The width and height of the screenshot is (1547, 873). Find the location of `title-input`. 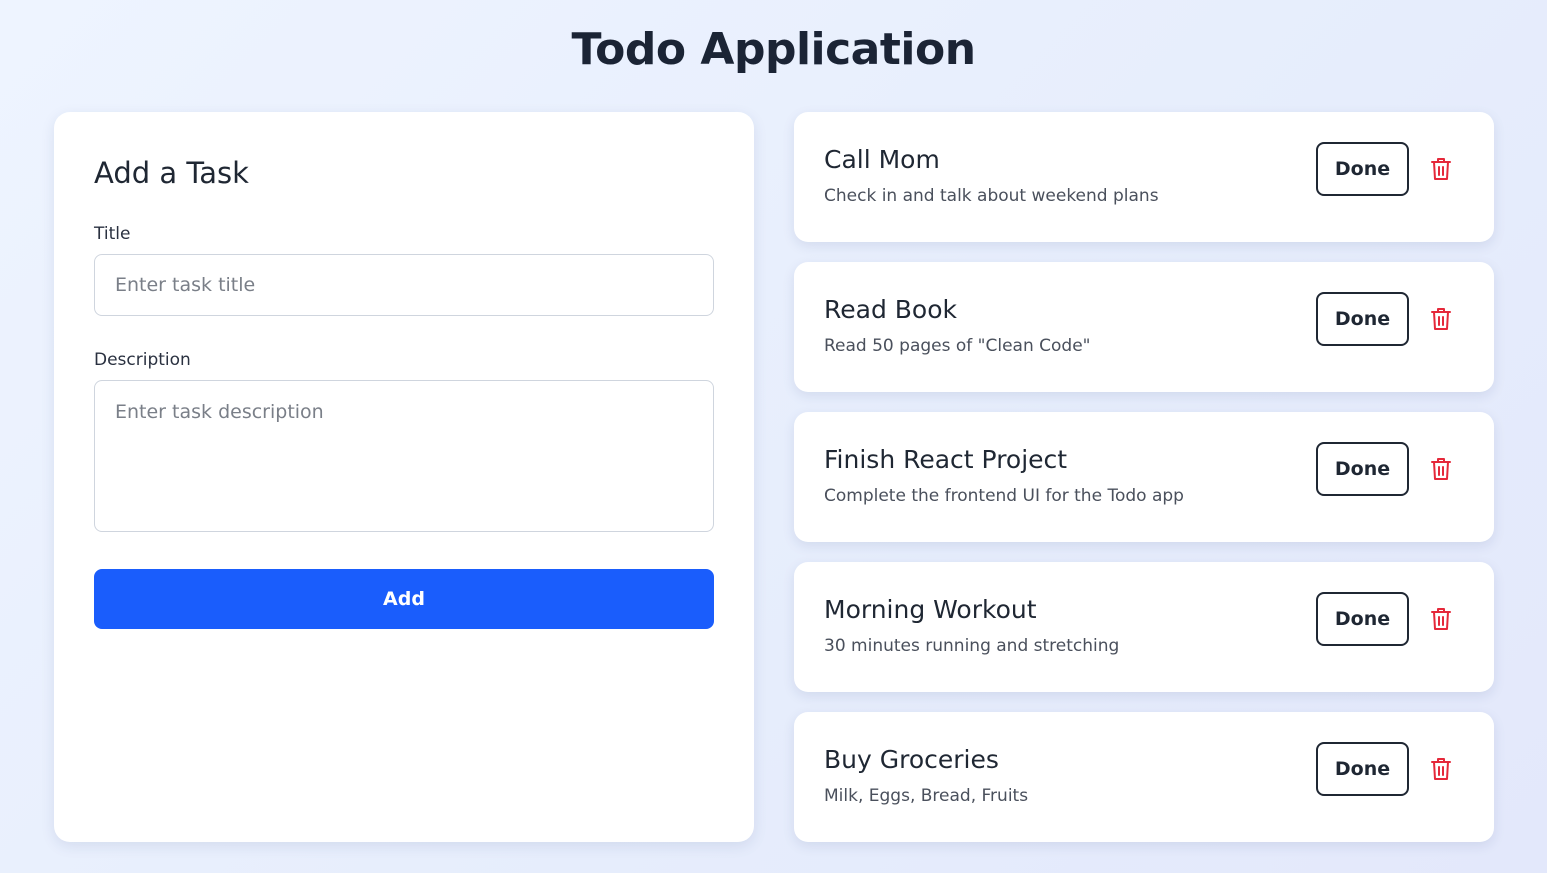

title-input is located at coordinates (404, 285).